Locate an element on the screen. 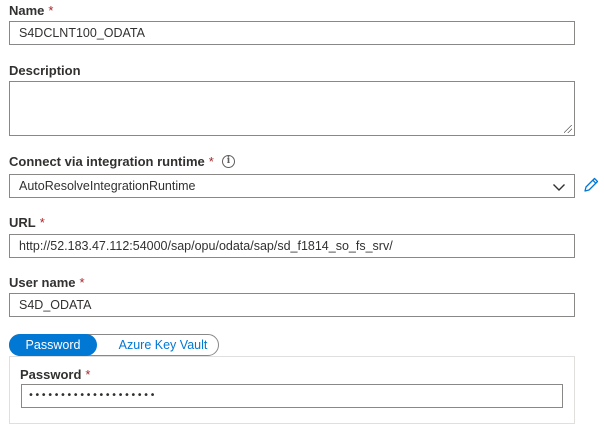 This screenshot has height=426, width=604. password-panel: Password * •••••••••••••••••••• is located at coordinates (292, 390).